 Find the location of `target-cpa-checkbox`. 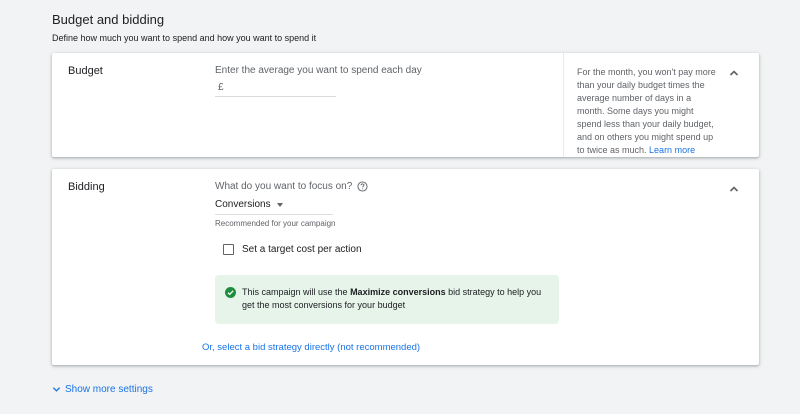

target-cpa-checkbox is located at coordinates (228, 249).